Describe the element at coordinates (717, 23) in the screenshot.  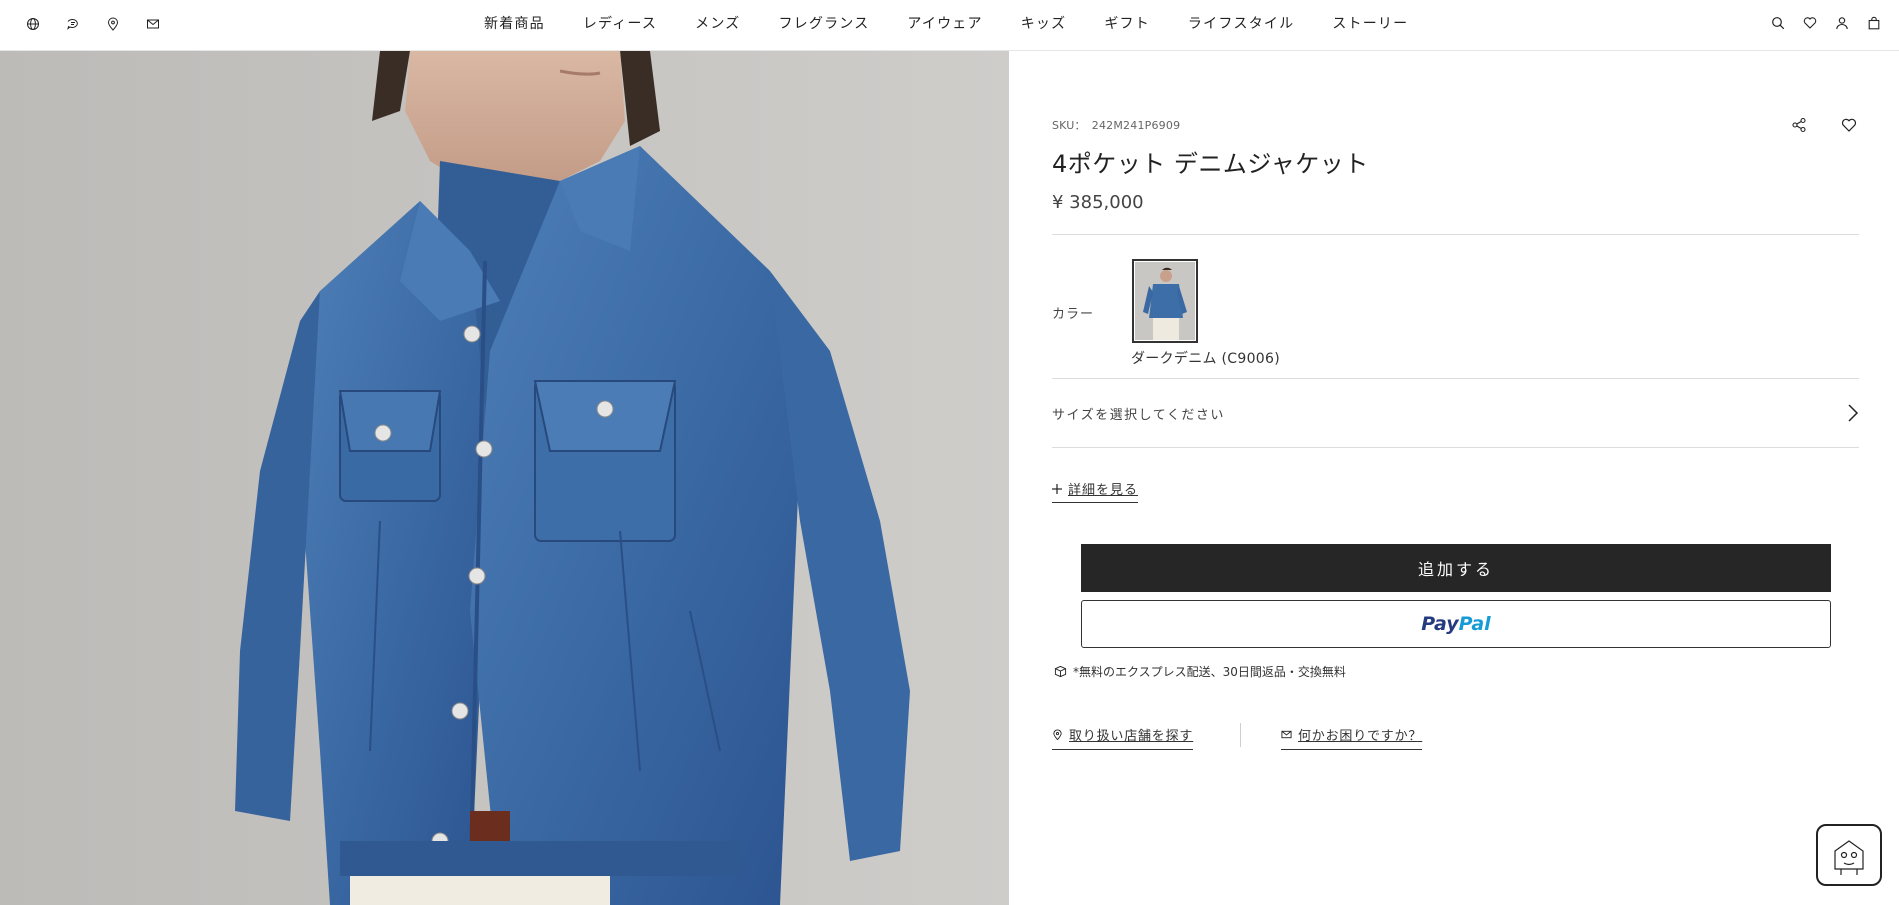
I see `nav-item-men: メンズ` at that location.